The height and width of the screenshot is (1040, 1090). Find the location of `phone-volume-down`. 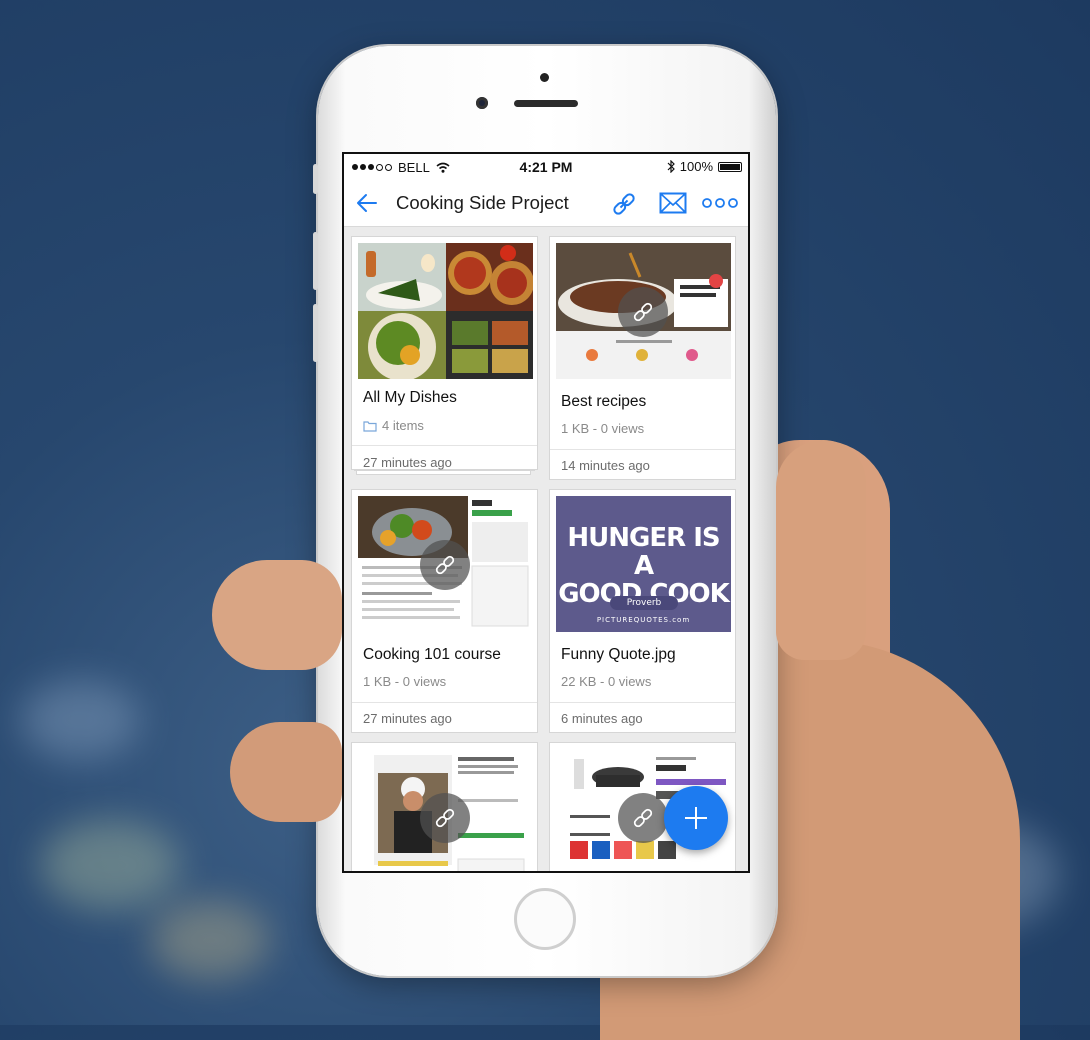

phone-volume-down is located at coordinates (315, 333).